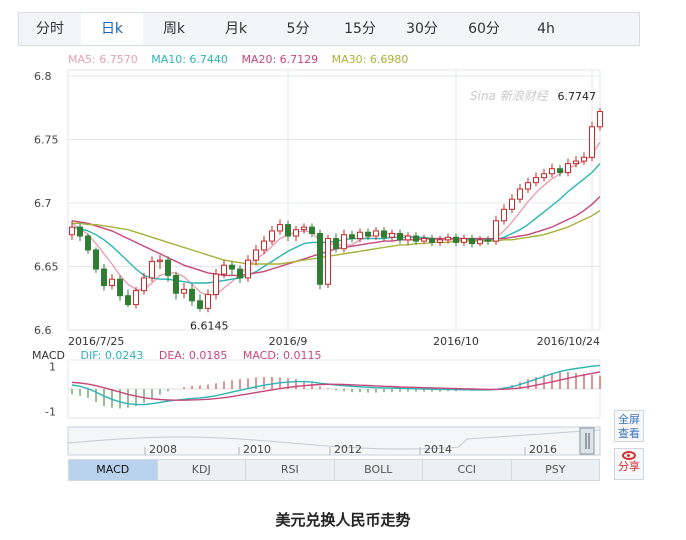 This screenshot has height=540, width=686. What do you see at coordinates (343, 520) in the screenshot?
I see `chart-caption: 美元兑换人民币走势` at bounding box center [343, 520].